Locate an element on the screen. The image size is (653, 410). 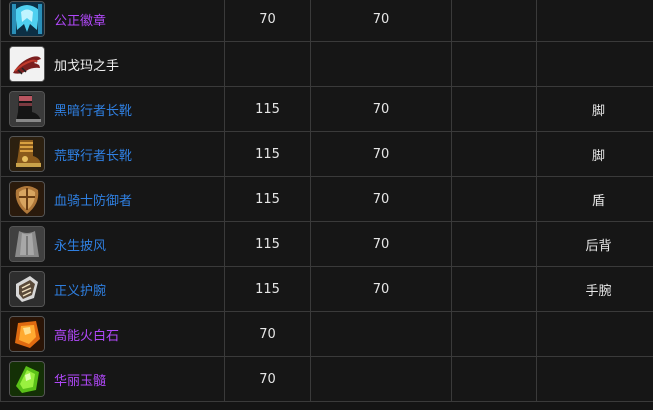
table-row: 公正徽章 70 70 is located at coordinates (326, 21).